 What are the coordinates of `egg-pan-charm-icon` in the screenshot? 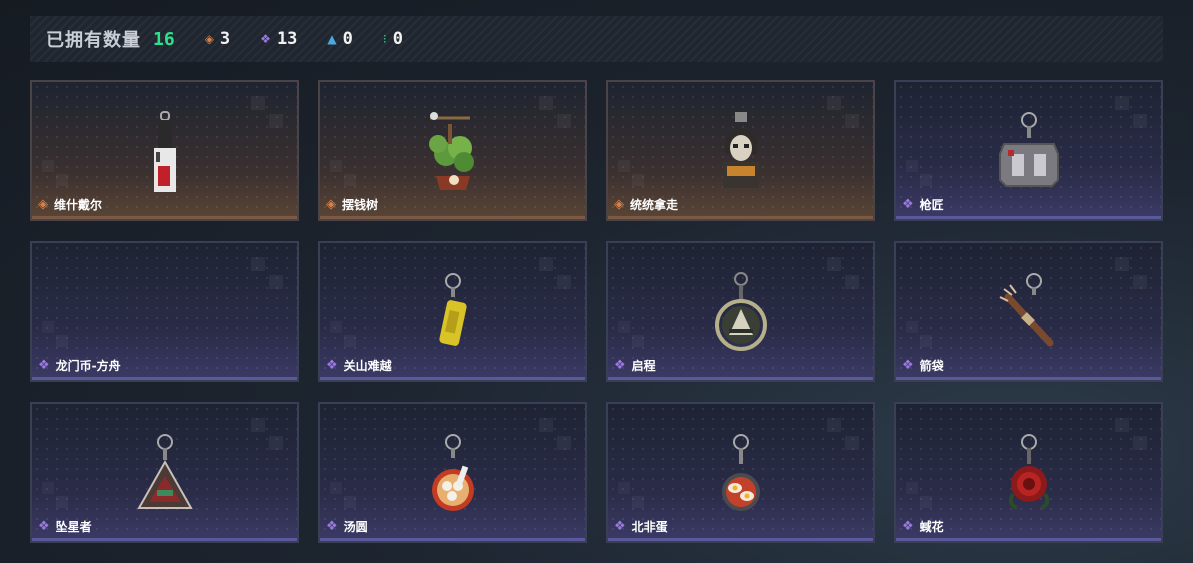 It's located at (740, 472).